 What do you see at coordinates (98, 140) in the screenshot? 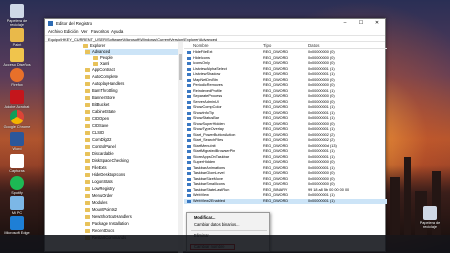
I see `tree-item: ComDlg32` at bounding box center [98, 140].